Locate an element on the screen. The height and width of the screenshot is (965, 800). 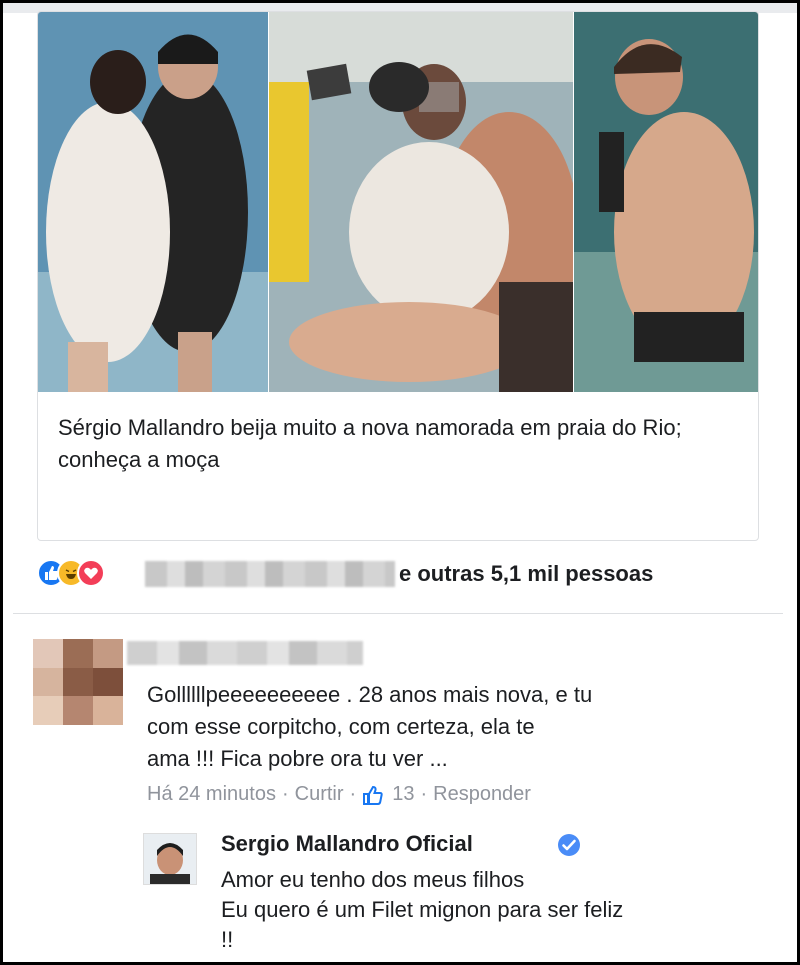
blurred-reactor-names is located at coordinates (270, 574).